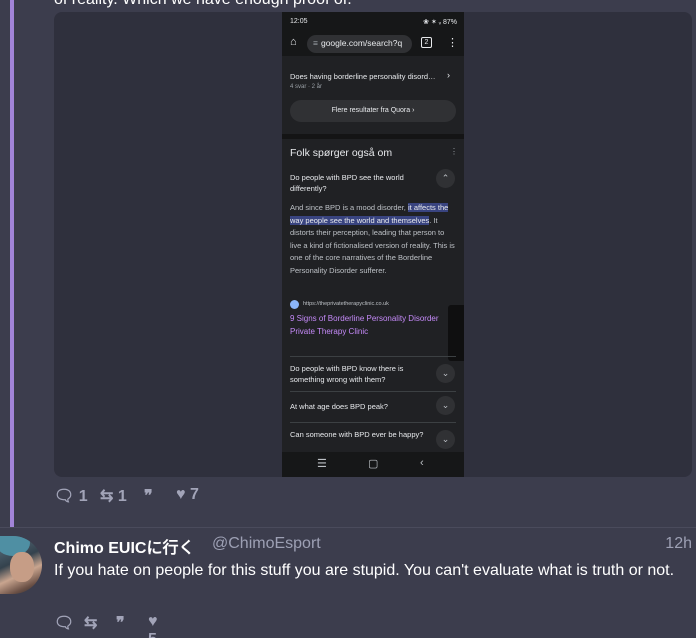 The image size is (696, 638). I want to click on source-site: Private Therapy Clinic, so click(329, 331).